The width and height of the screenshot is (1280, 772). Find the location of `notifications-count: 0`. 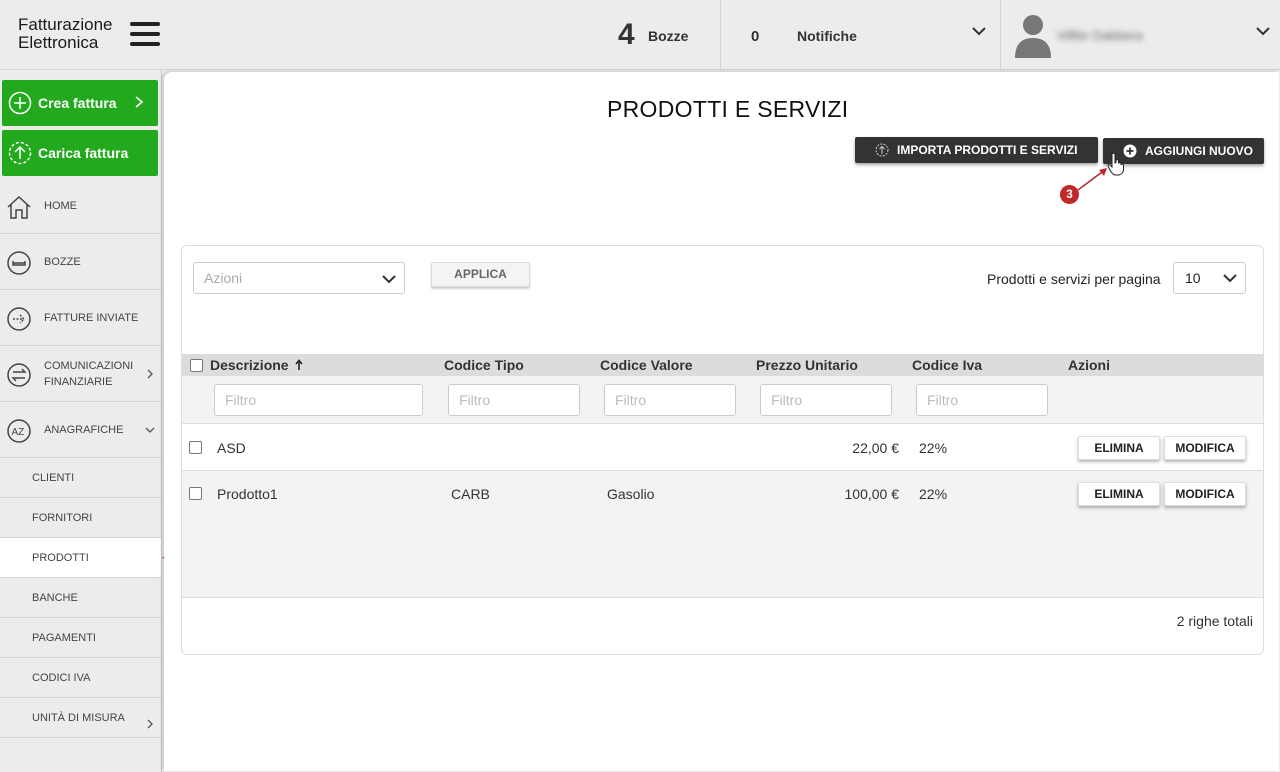

notifications-count: 0 is located at coordinates (755, 36).